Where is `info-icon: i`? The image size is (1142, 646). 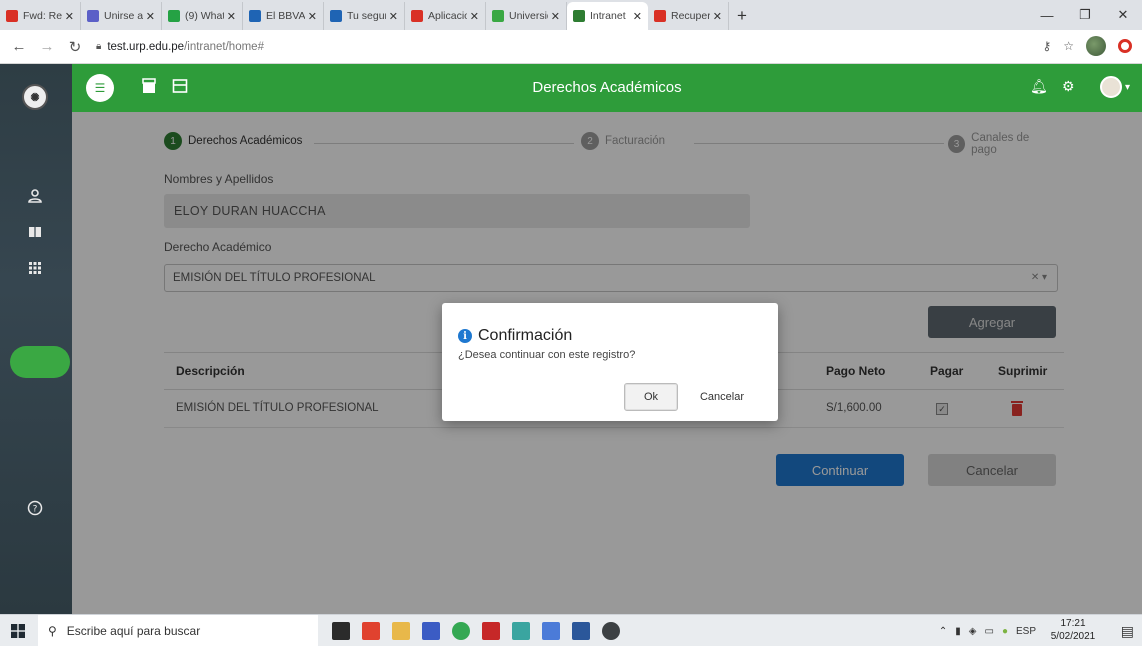 info-icon: i is located at coordinates (465, 336).